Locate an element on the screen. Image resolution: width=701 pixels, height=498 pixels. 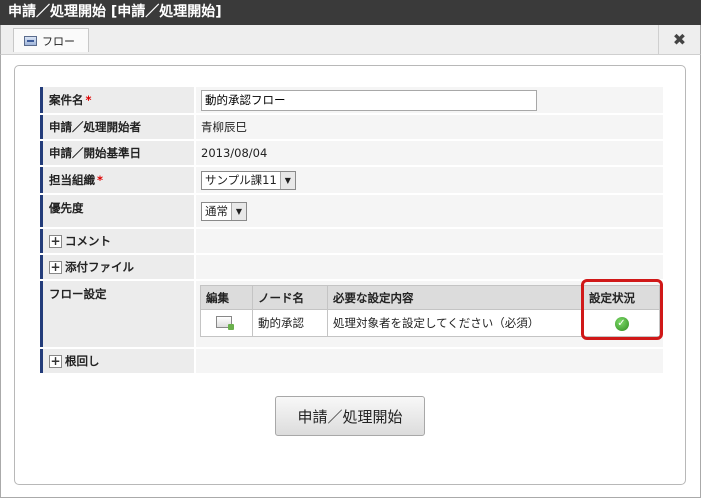
organization-selected: サンプル課11 is located at coordinates (241, 180).